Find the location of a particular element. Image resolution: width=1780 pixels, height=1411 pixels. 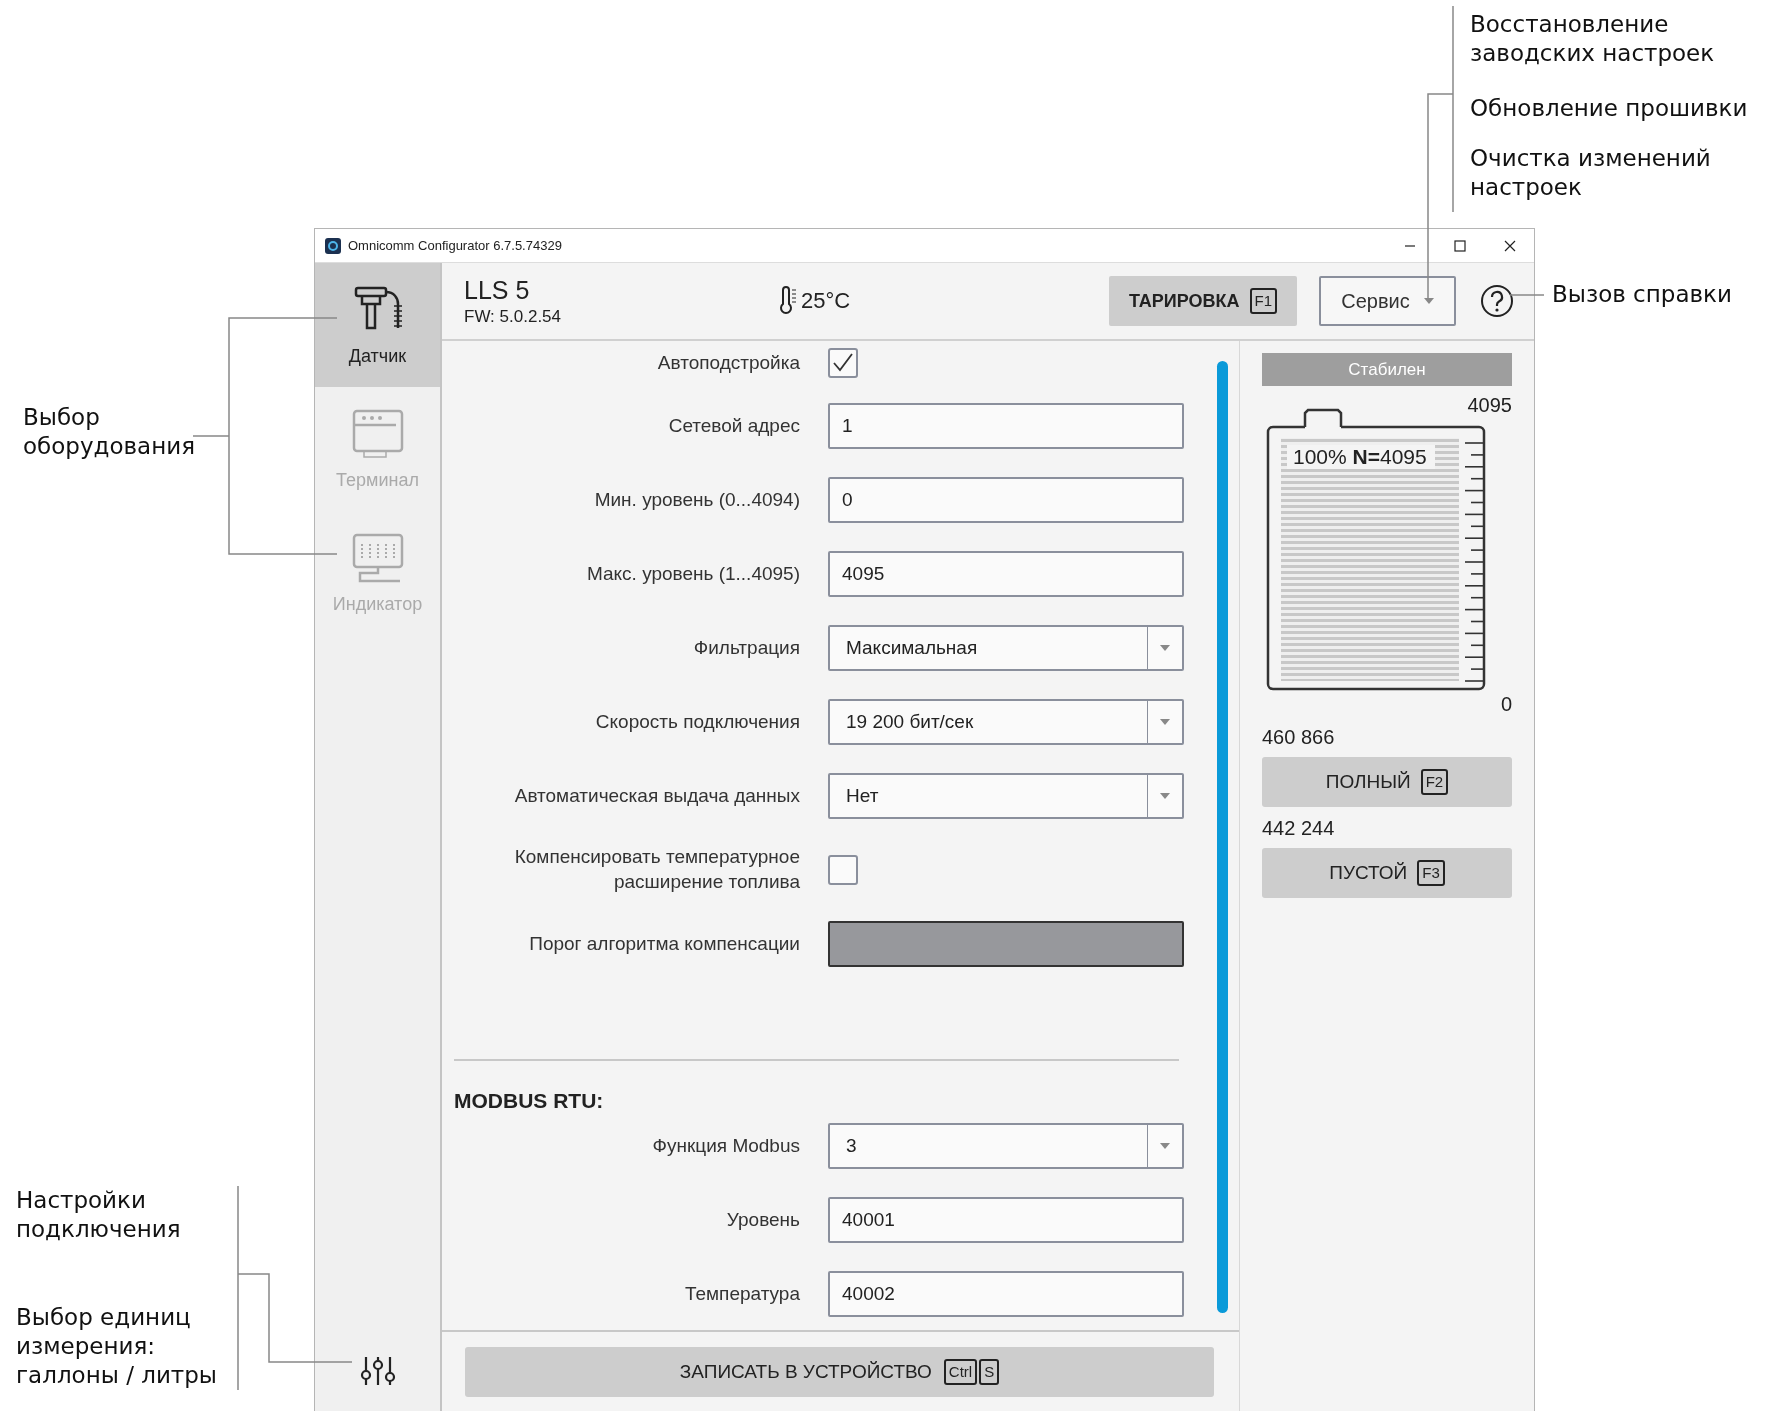

scale-min-label: 0 is located at coordinates (1506, 704).